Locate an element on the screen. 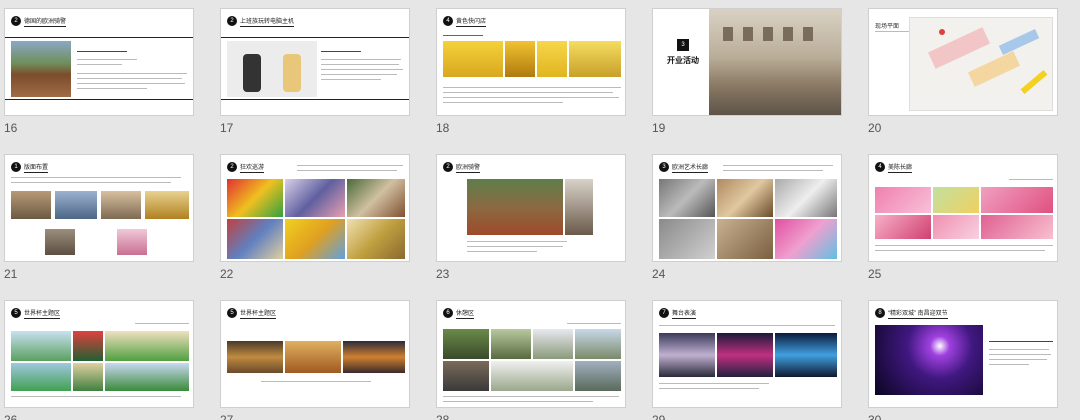 This screenshot has height=420, width=1080. slide-thumbnail-23: 2 欧洲骑警 23 is located at coordinates (540, 216).